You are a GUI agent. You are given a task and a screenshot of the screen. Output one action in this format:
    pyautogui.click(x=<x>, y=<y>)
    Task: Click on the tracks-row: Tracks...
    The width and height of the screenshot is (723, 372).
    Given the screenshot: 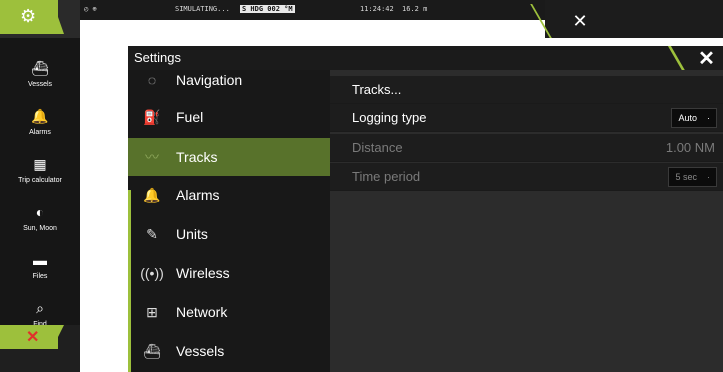 What is the action you would take?
    pyautogui.click(x=526, y=90)
    